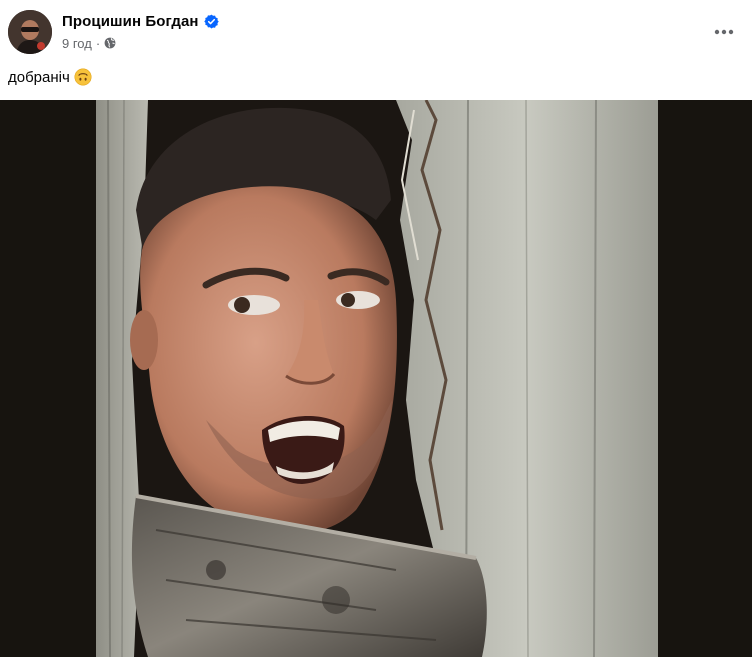 Image resolution: width=752 pixels, height=657 pixels. I want to click on avatar-image, so click(30, 32).